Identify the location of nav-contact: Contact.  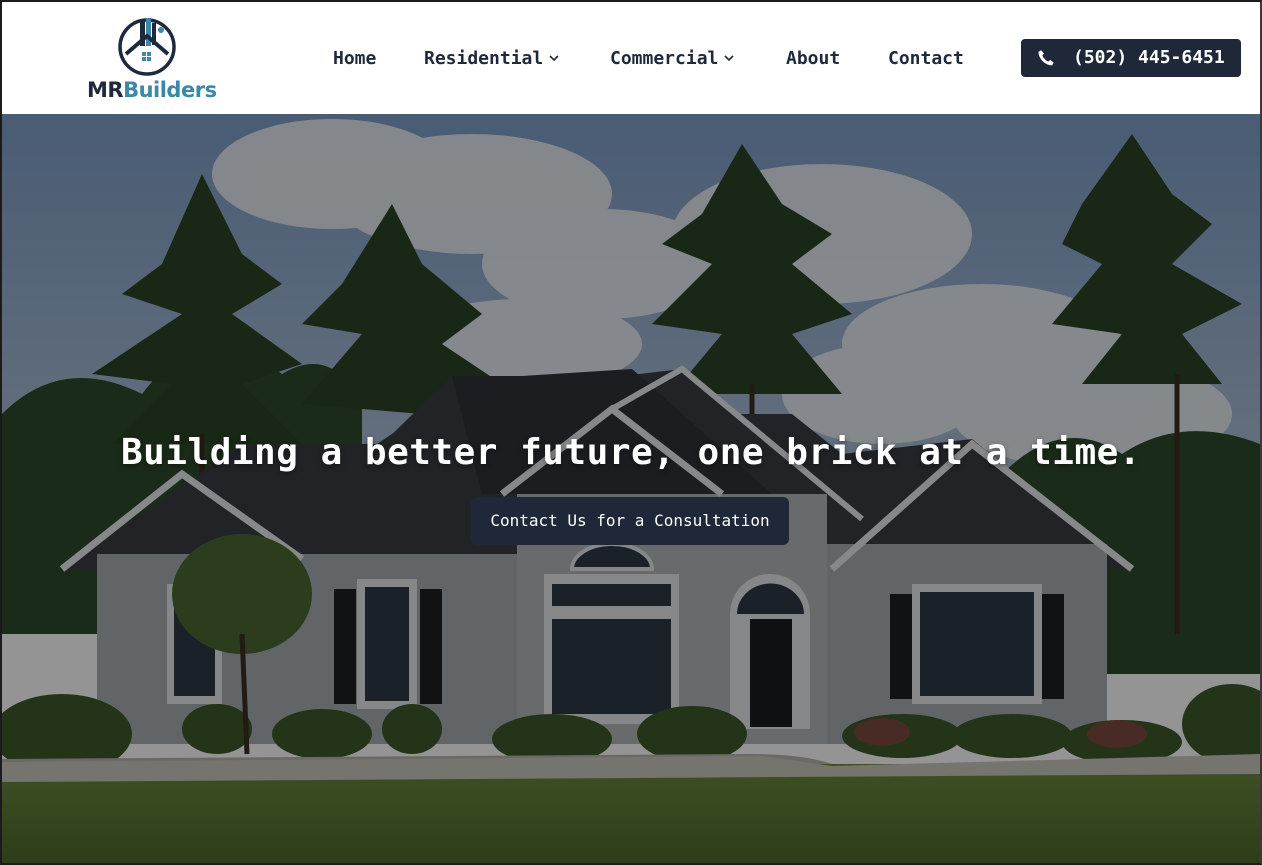
(926, 59).